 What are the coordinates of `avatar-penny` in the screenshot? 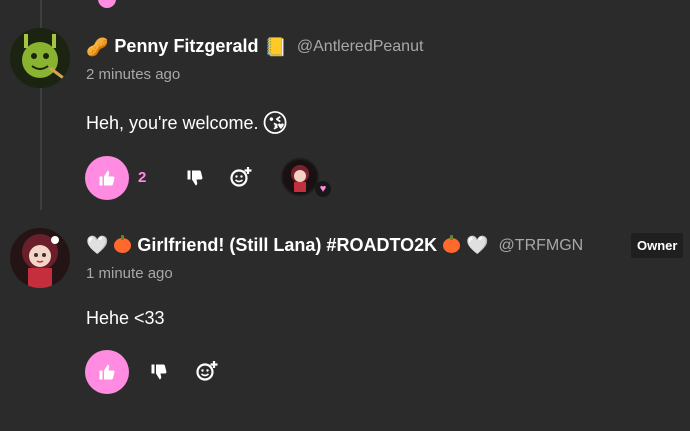 It's located at (40, 58).